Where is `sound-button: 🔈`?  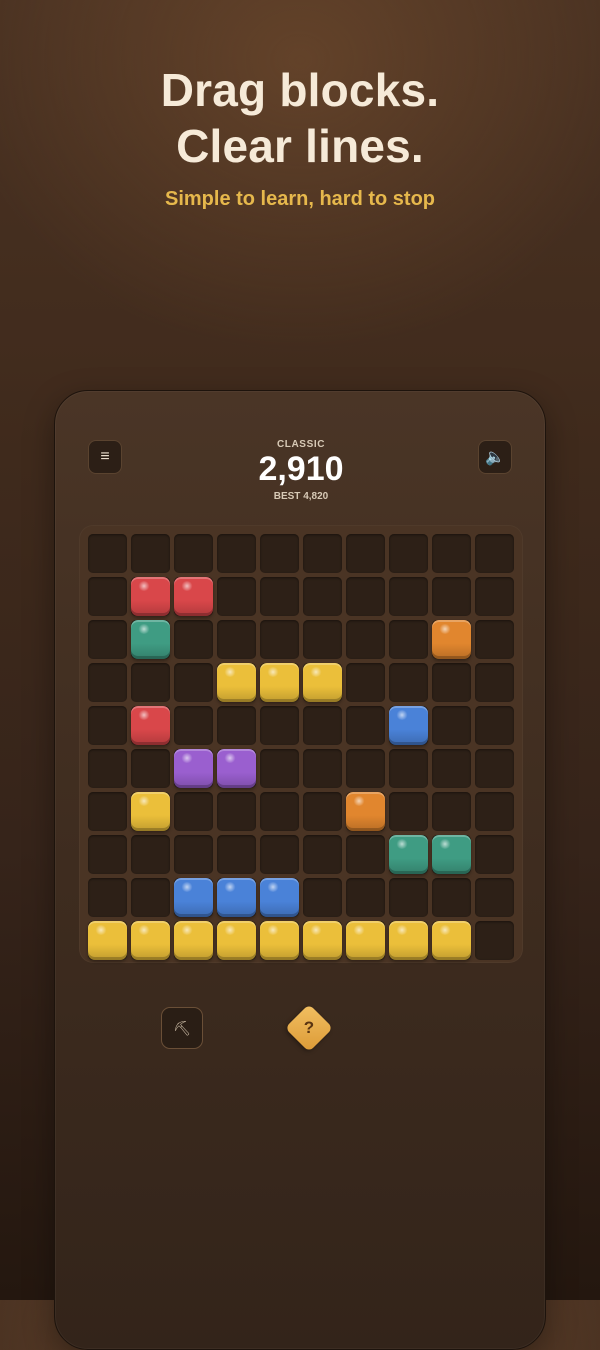 sound-button: 🔈 is located at coordinates (495, 457).